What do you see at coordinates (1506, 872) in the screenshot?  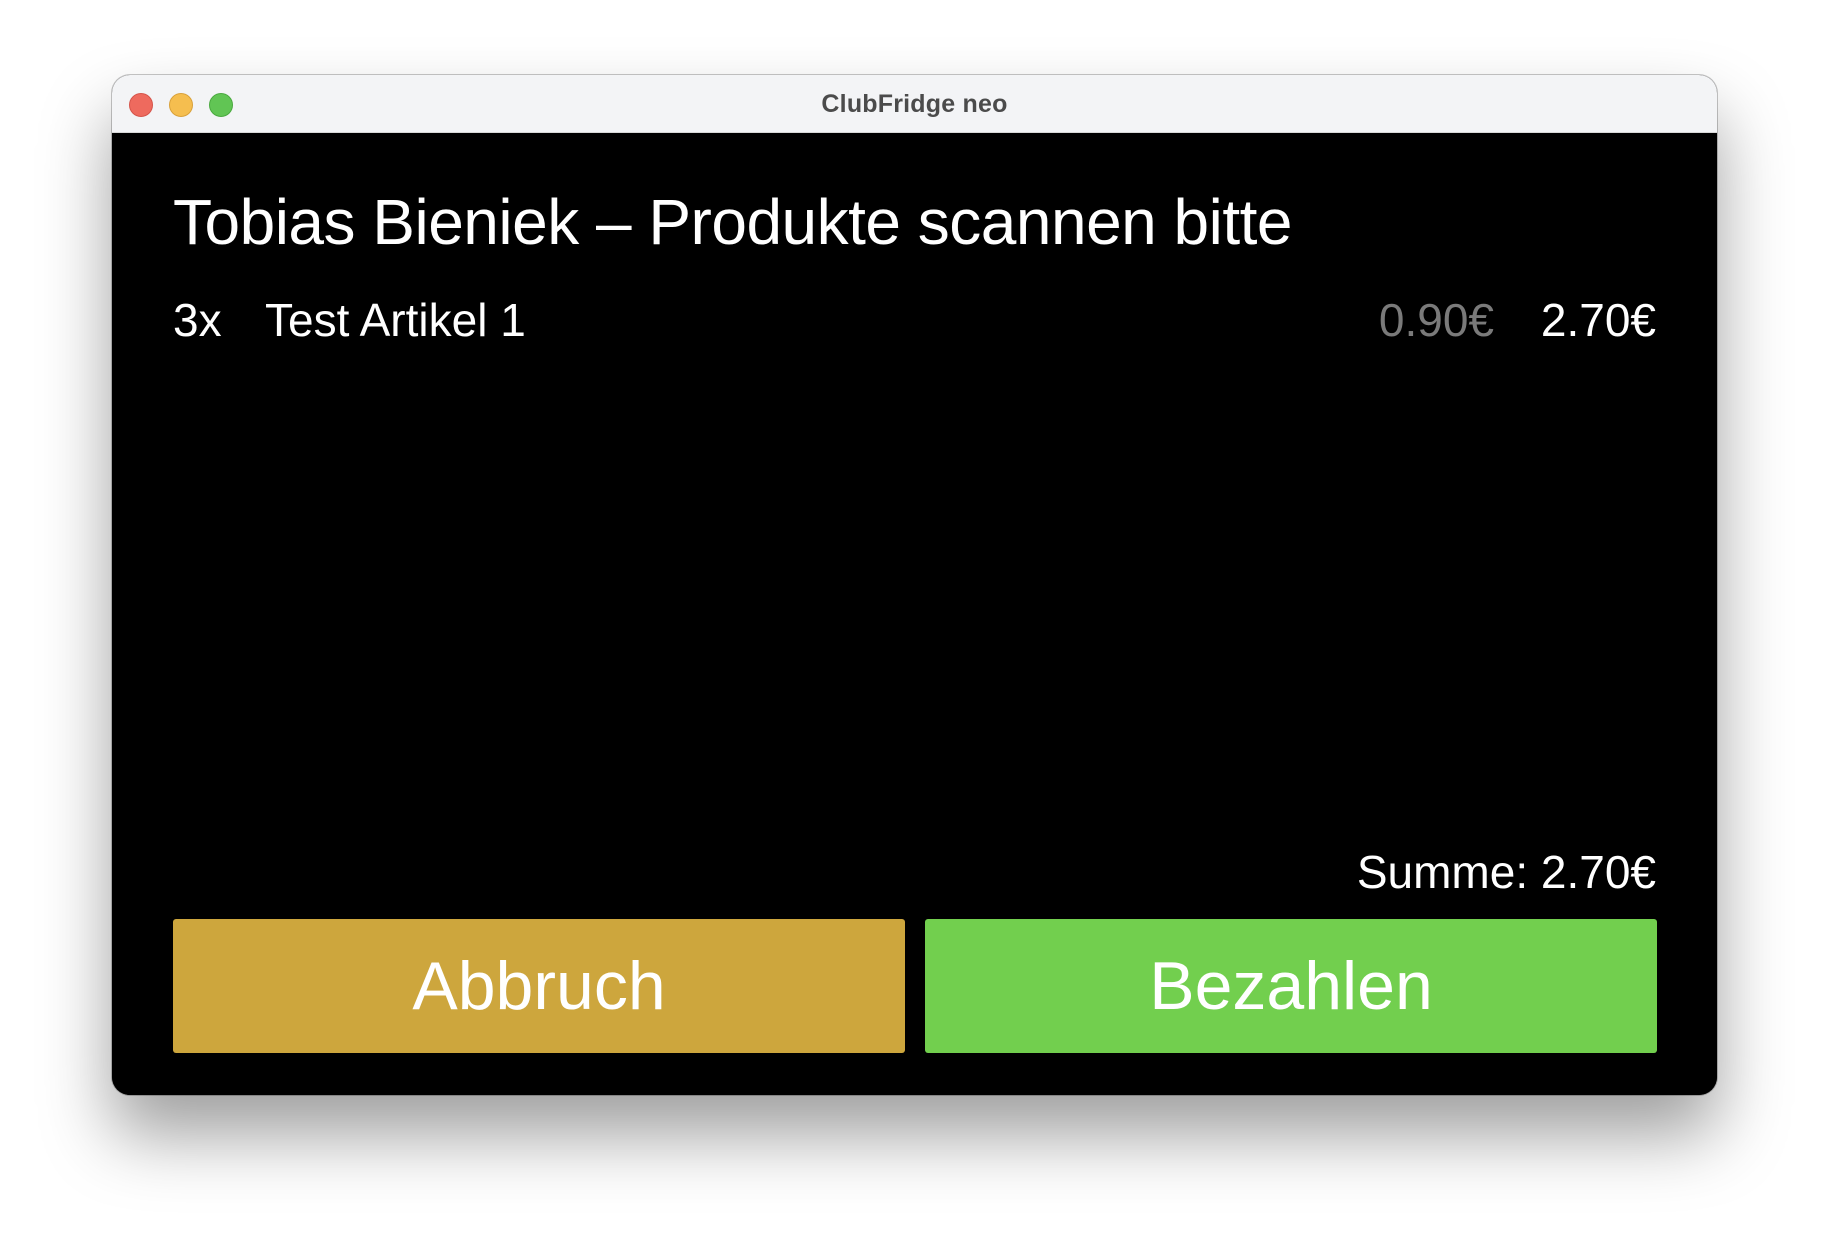 I see `cart-sum: Summe: 2.70€` at bounding box center [1506, 872].